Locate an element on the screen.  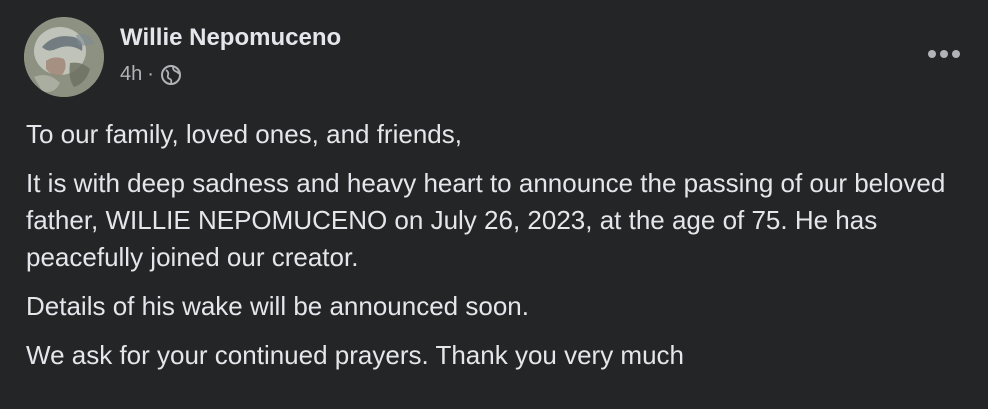
avatar-image is located at coordinates (64, 57).